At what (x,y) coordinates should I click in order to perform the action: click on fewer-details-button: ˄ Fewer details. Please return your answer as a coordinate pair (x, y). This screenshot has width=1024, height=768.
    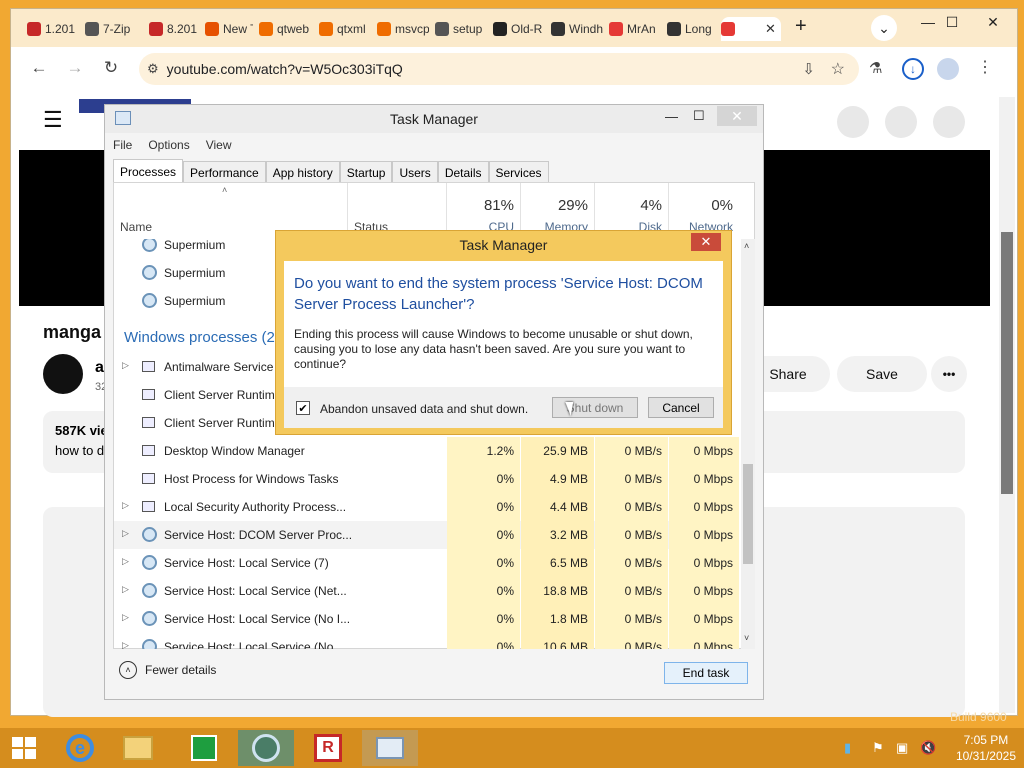
    Looking at the image, I should click on (167, 670).